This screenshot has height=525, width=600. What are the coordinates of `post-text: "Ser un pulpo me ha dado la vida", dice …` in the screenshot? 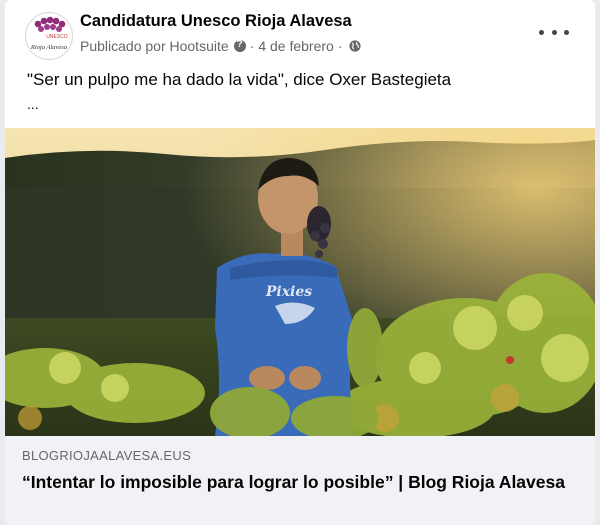 It's located at (239, 79).